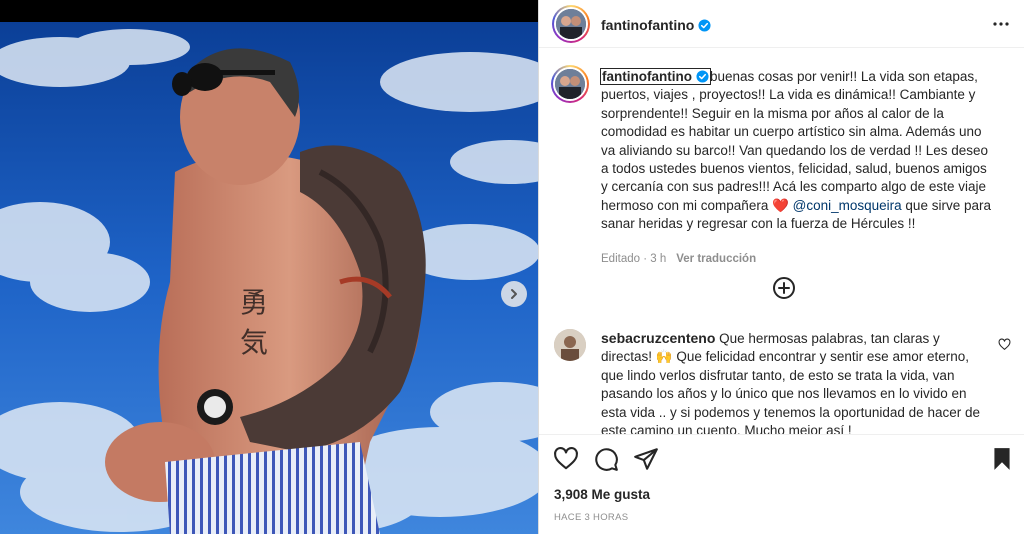  What do you see at coordinates (602, 494) in the screenshot?
I see `likes-count: 3,908 Me gusta` at bounding box center [602, 494].